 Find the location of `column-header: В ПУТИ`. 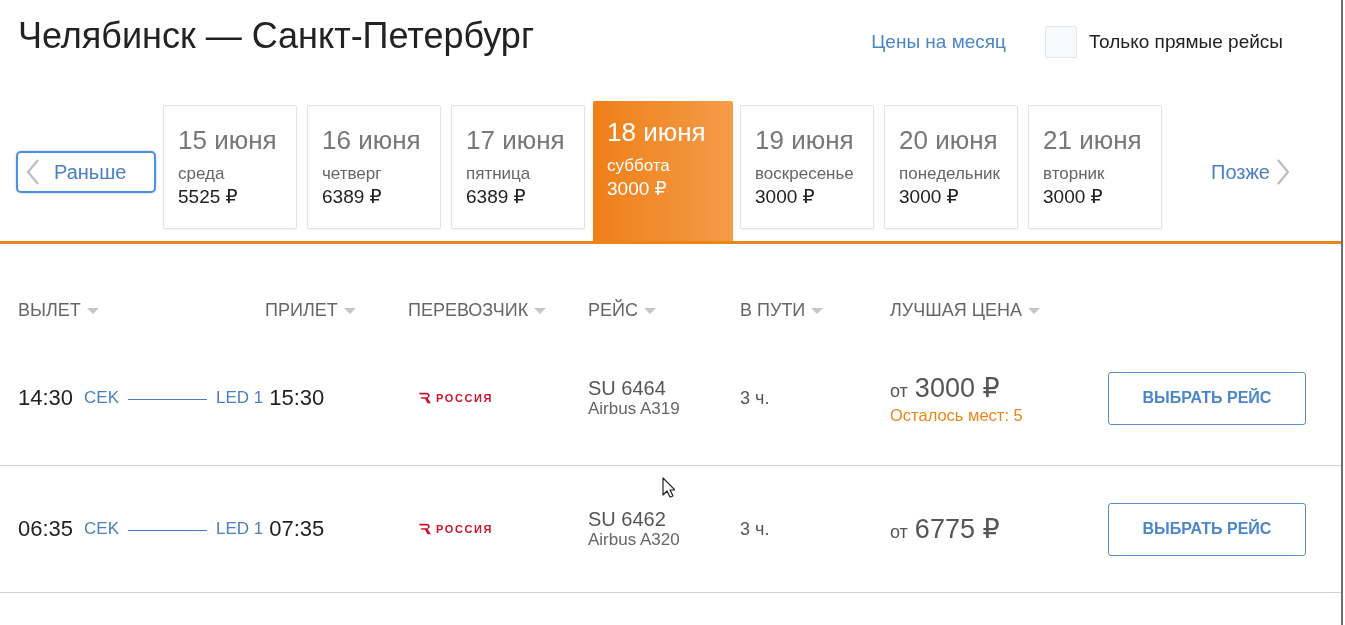

column-header: В ПУТИ is located at coordinates (815, 310).